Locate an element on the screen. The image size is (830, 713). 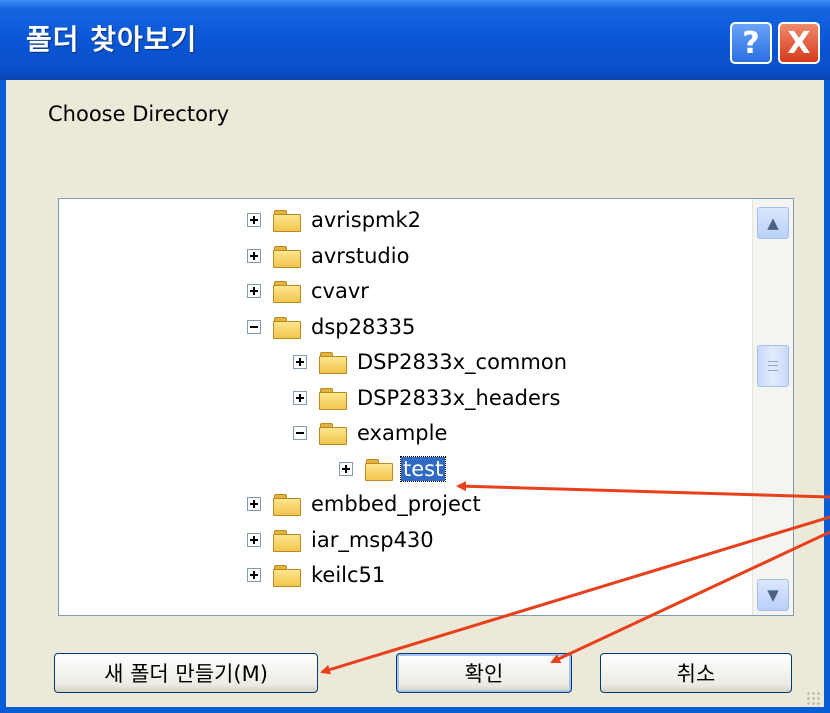
annotation-arrow-to-test is located at coordinates (643, 490).